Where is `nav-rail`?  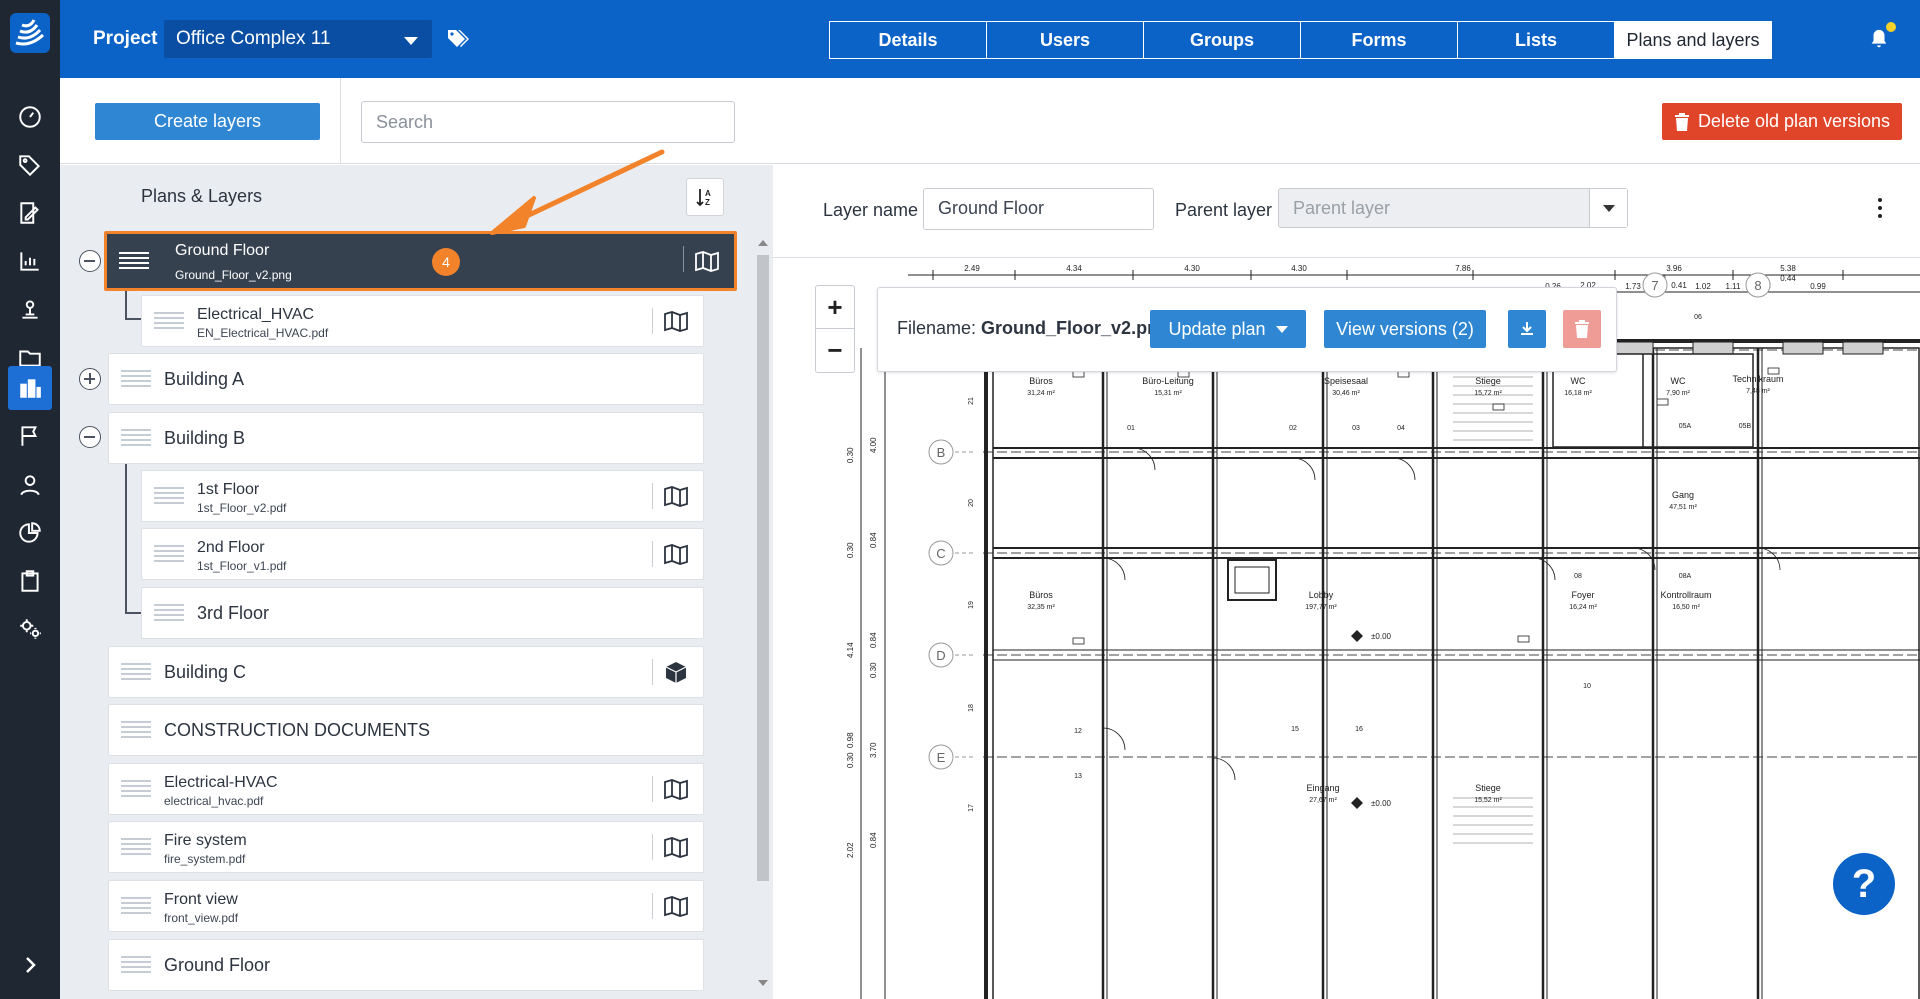
nav-rail is located at coordinates (30, 499).